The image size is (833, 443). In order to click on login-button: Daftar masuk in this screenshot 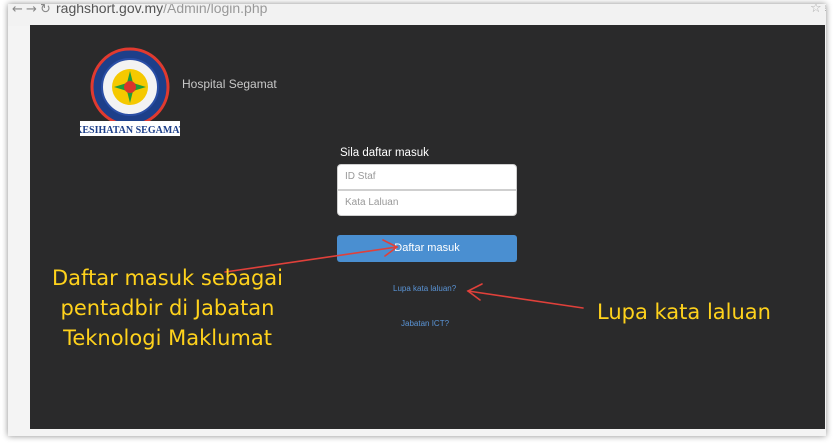, I will do `click(427, 248)`.